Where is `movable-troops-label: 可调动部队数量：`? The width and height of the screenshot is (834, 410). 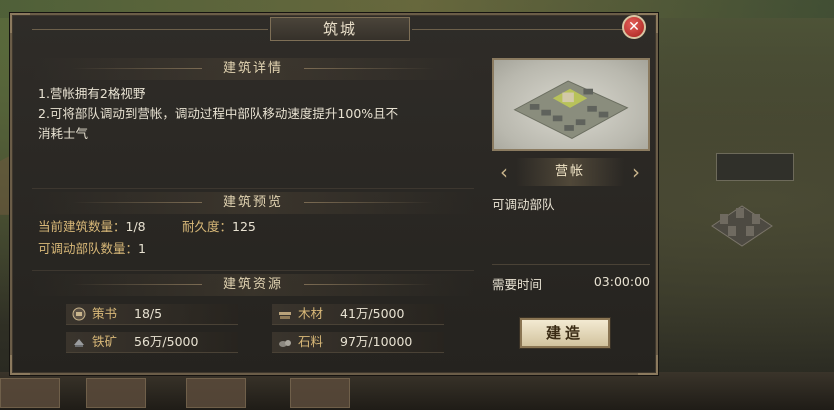 movable-troops-label: 可调动部队数量： is located at coordinates (88, 248).